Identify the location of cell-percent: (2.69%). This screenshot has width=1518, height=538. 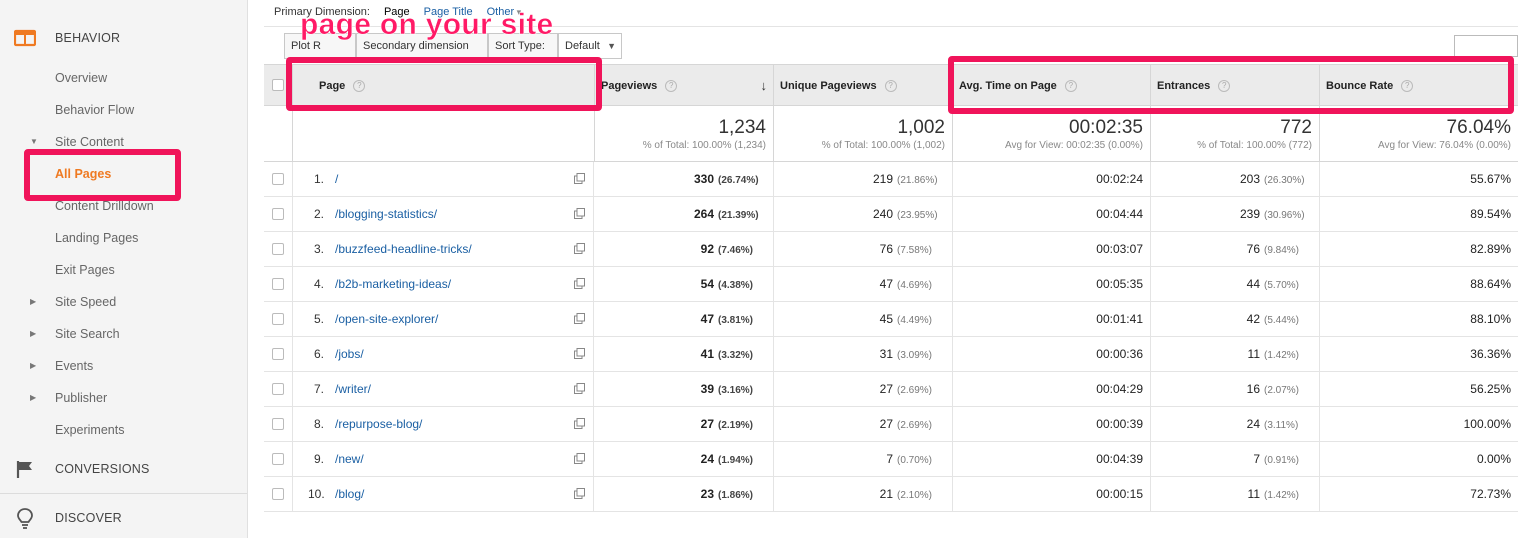
(915, 390).